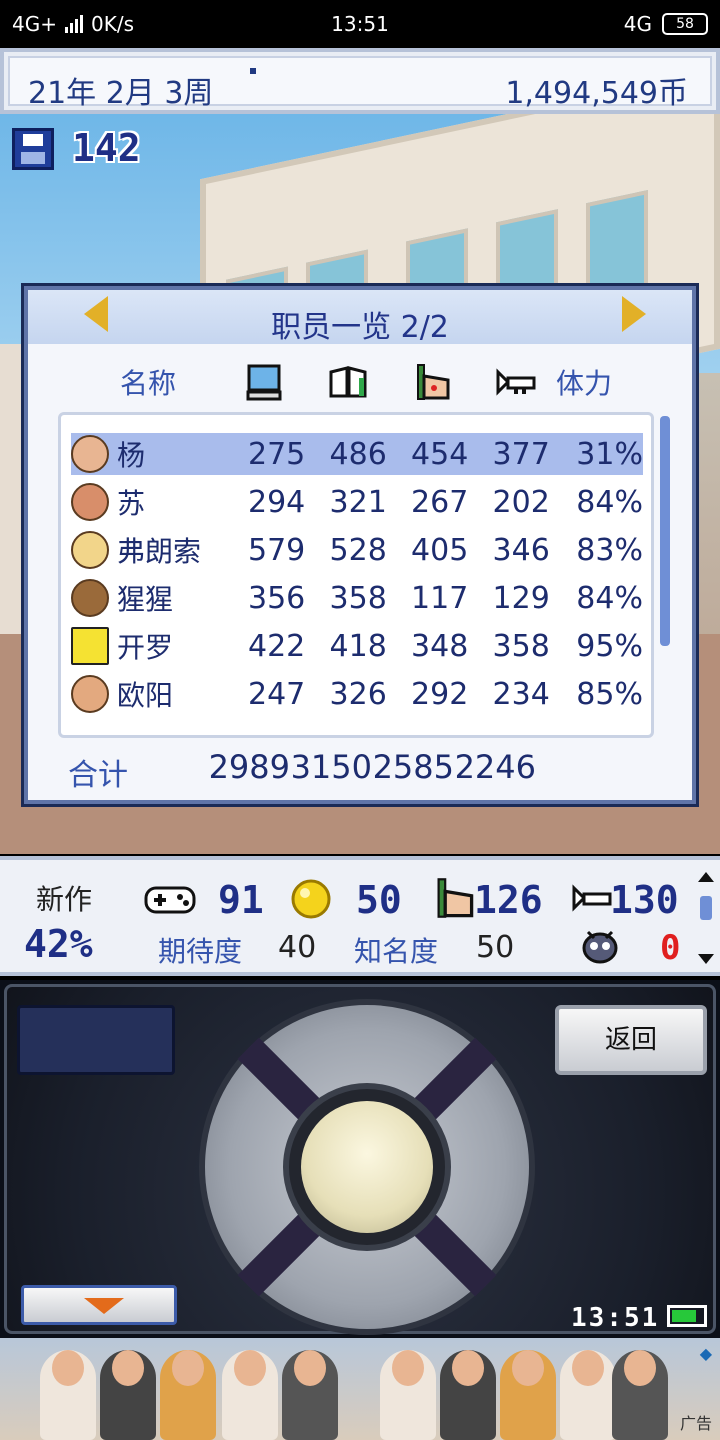  Describe the element at coordinates (396, 951) in the screenshot. I see `fame-label: 知名度` at that location.